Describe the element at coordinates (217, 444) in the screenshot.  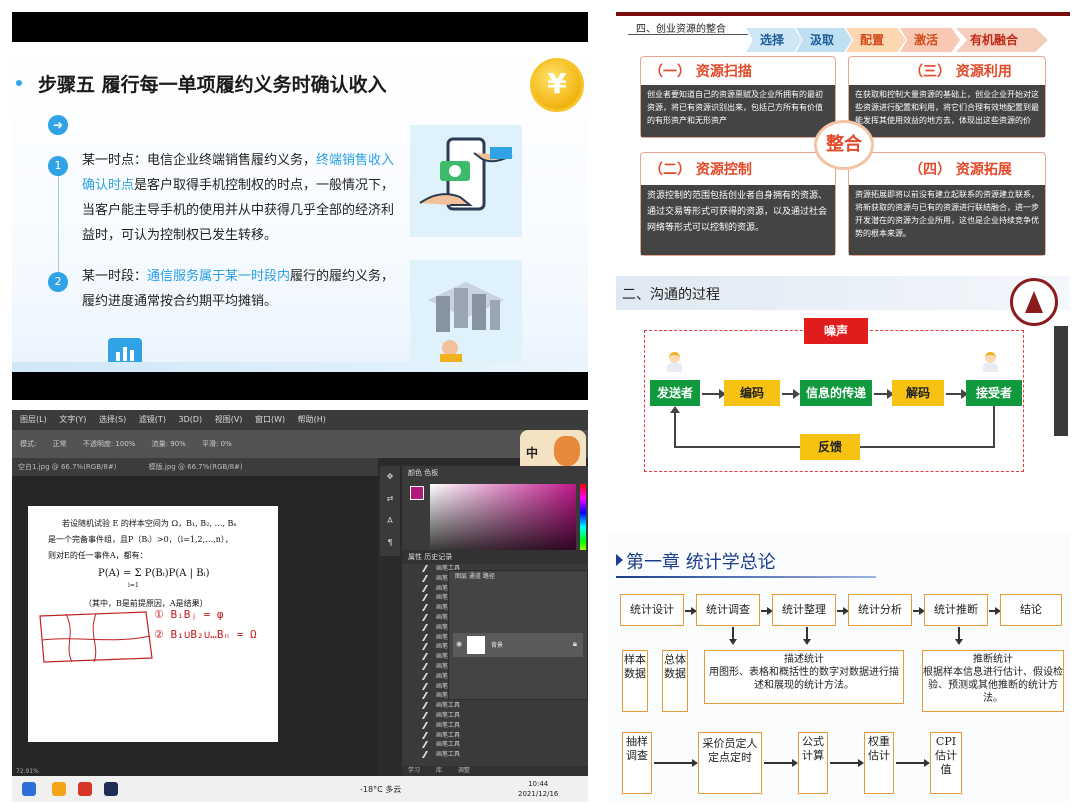
I see `smoothing-field: 平滑: 0%` at that location.